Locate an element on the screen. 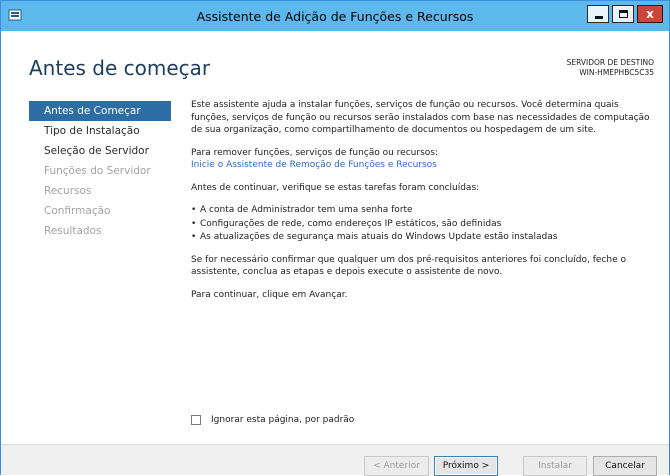 The width and height of the screenshot is (670, 476). install-button: Instalar is located at coordinates (555, 466).